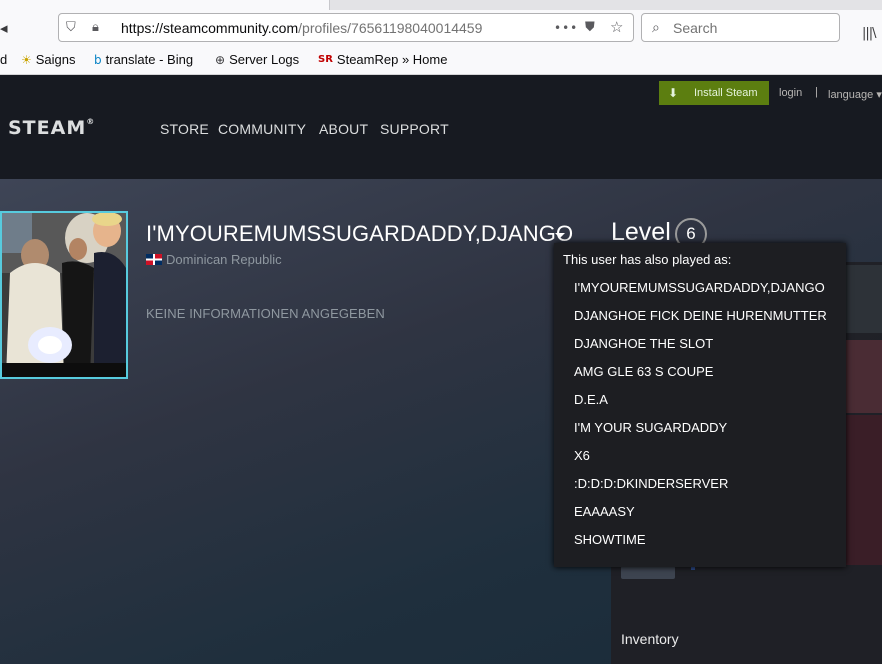 The height and width of the screenshot is (664, 882). Describe the element at coordinates (700, 315) in the screenshot. I see `alias-item: DJANGHOE FICK DEINE HURENMUTTER` at that location.